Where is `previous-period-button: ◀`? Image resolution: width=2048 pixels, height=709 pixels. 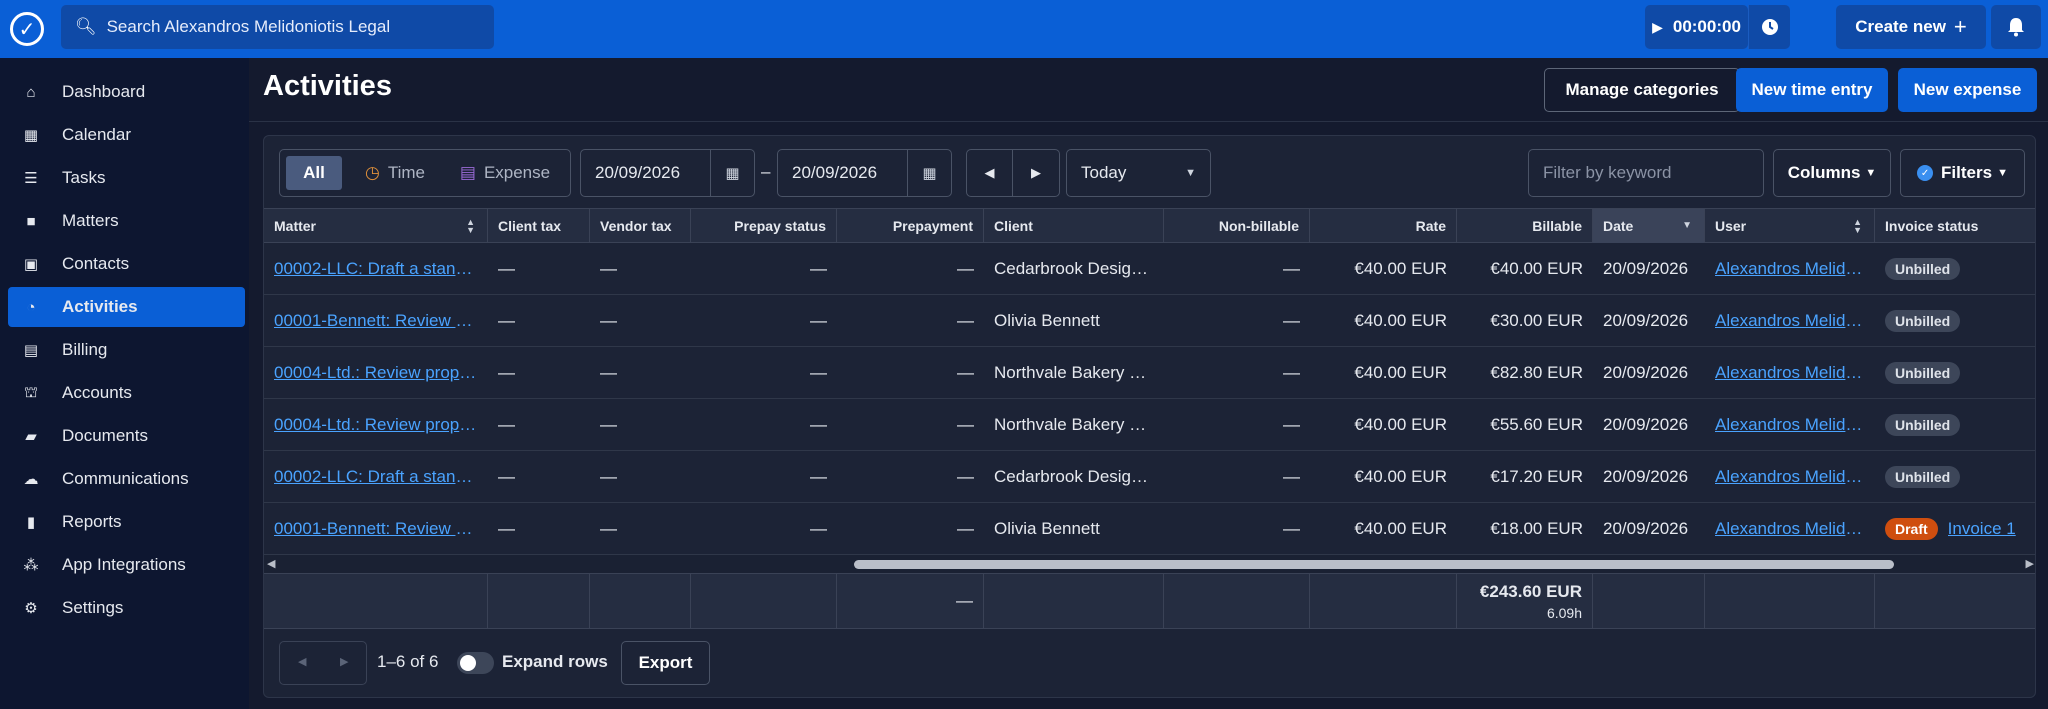
previous-period-button: ◀ is located at coordinates (989, 173).